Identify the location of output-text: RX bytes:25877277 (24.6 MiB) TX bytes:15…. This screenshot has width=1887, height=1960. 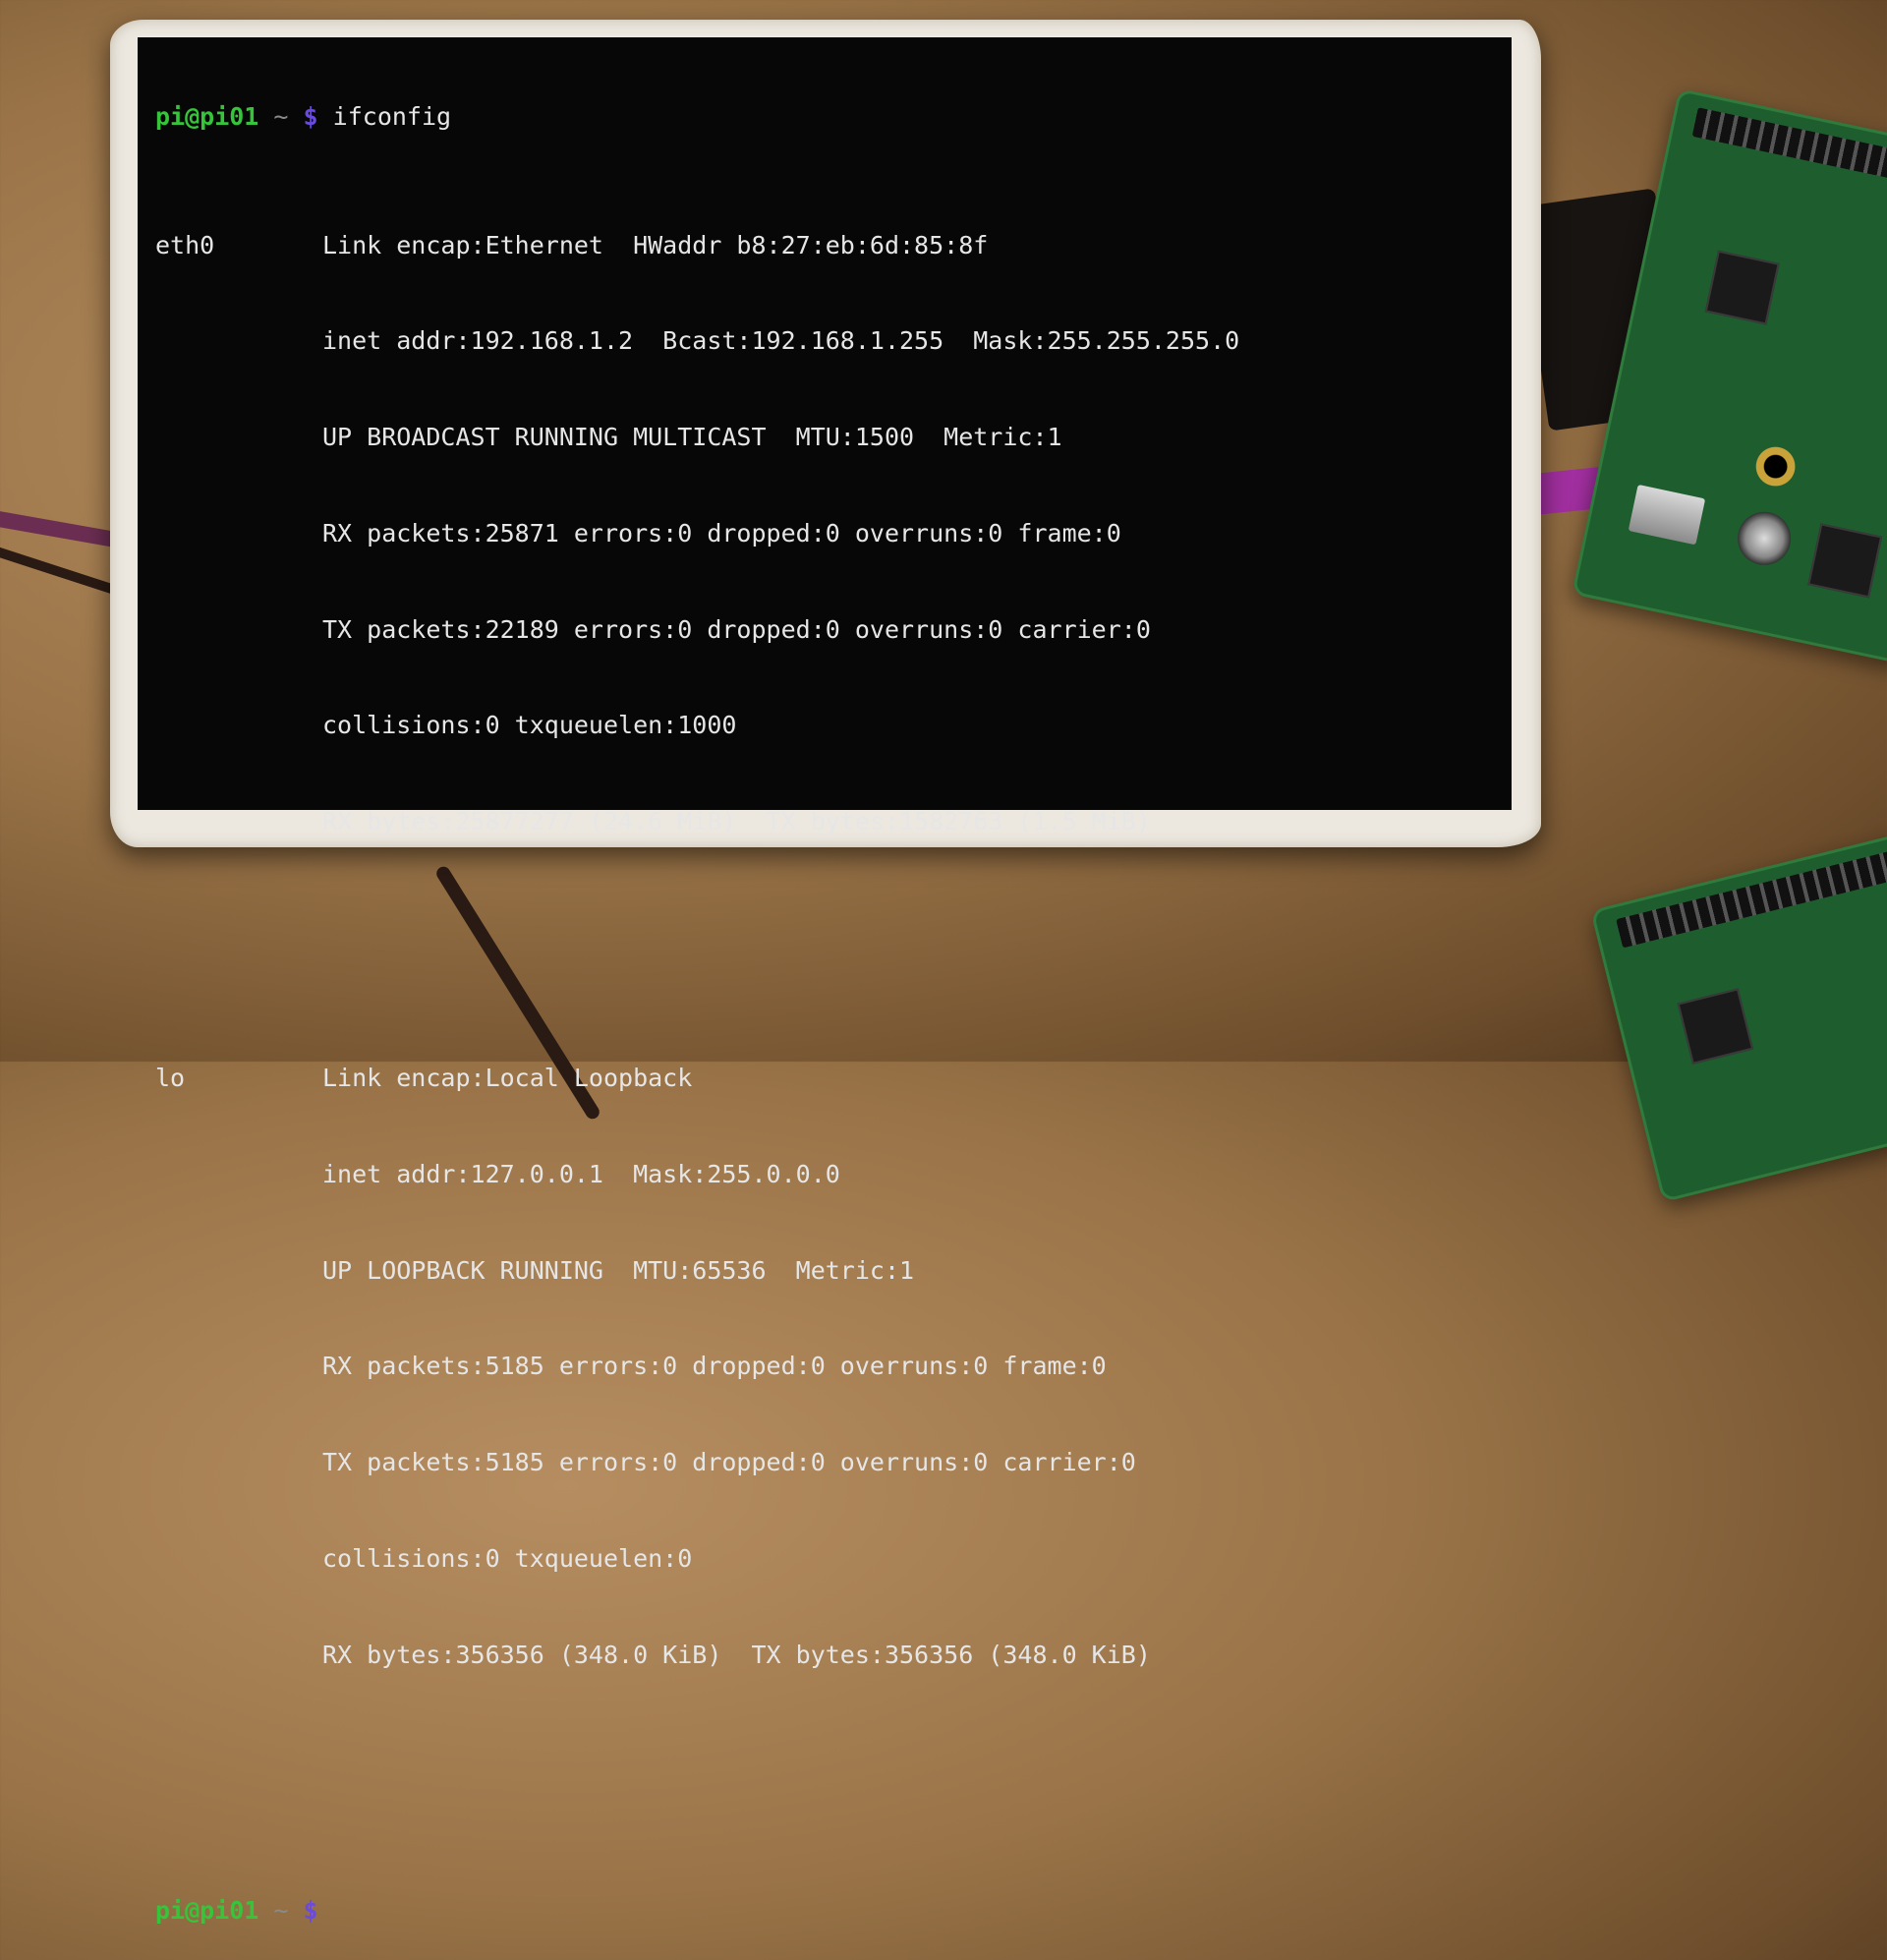
(736, 822).